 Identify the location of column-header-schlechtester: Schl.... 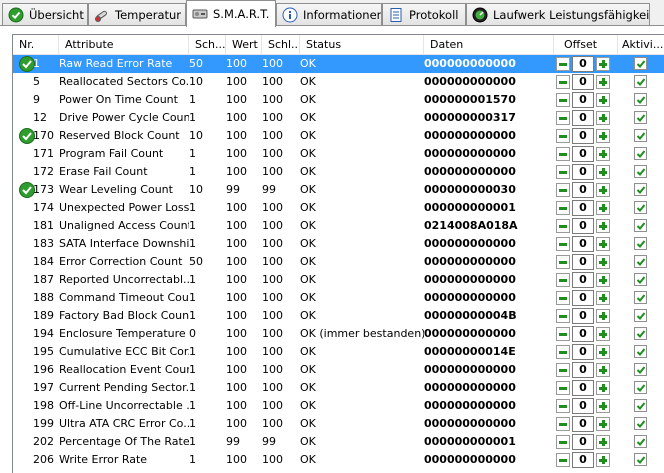
(281, 45).